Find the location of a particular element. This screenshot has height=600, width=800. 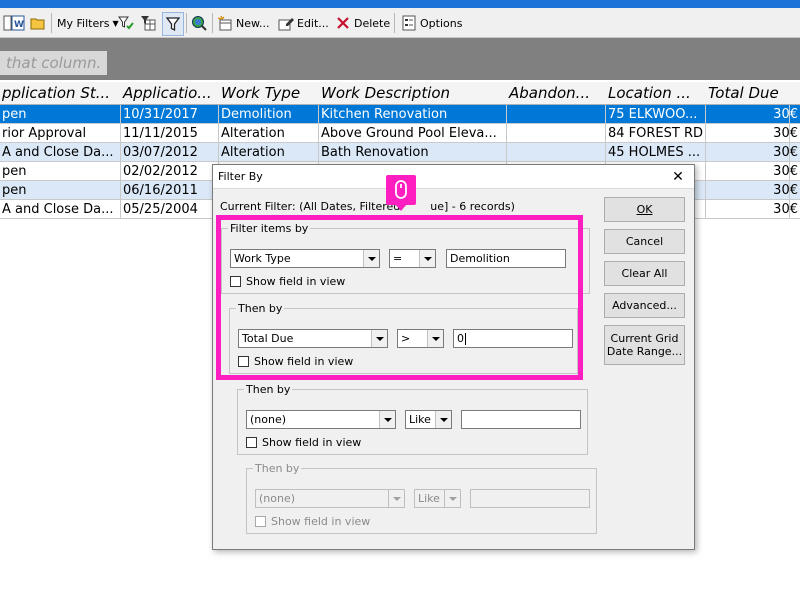

filter-grid-button is located at coordinates (148, 23).